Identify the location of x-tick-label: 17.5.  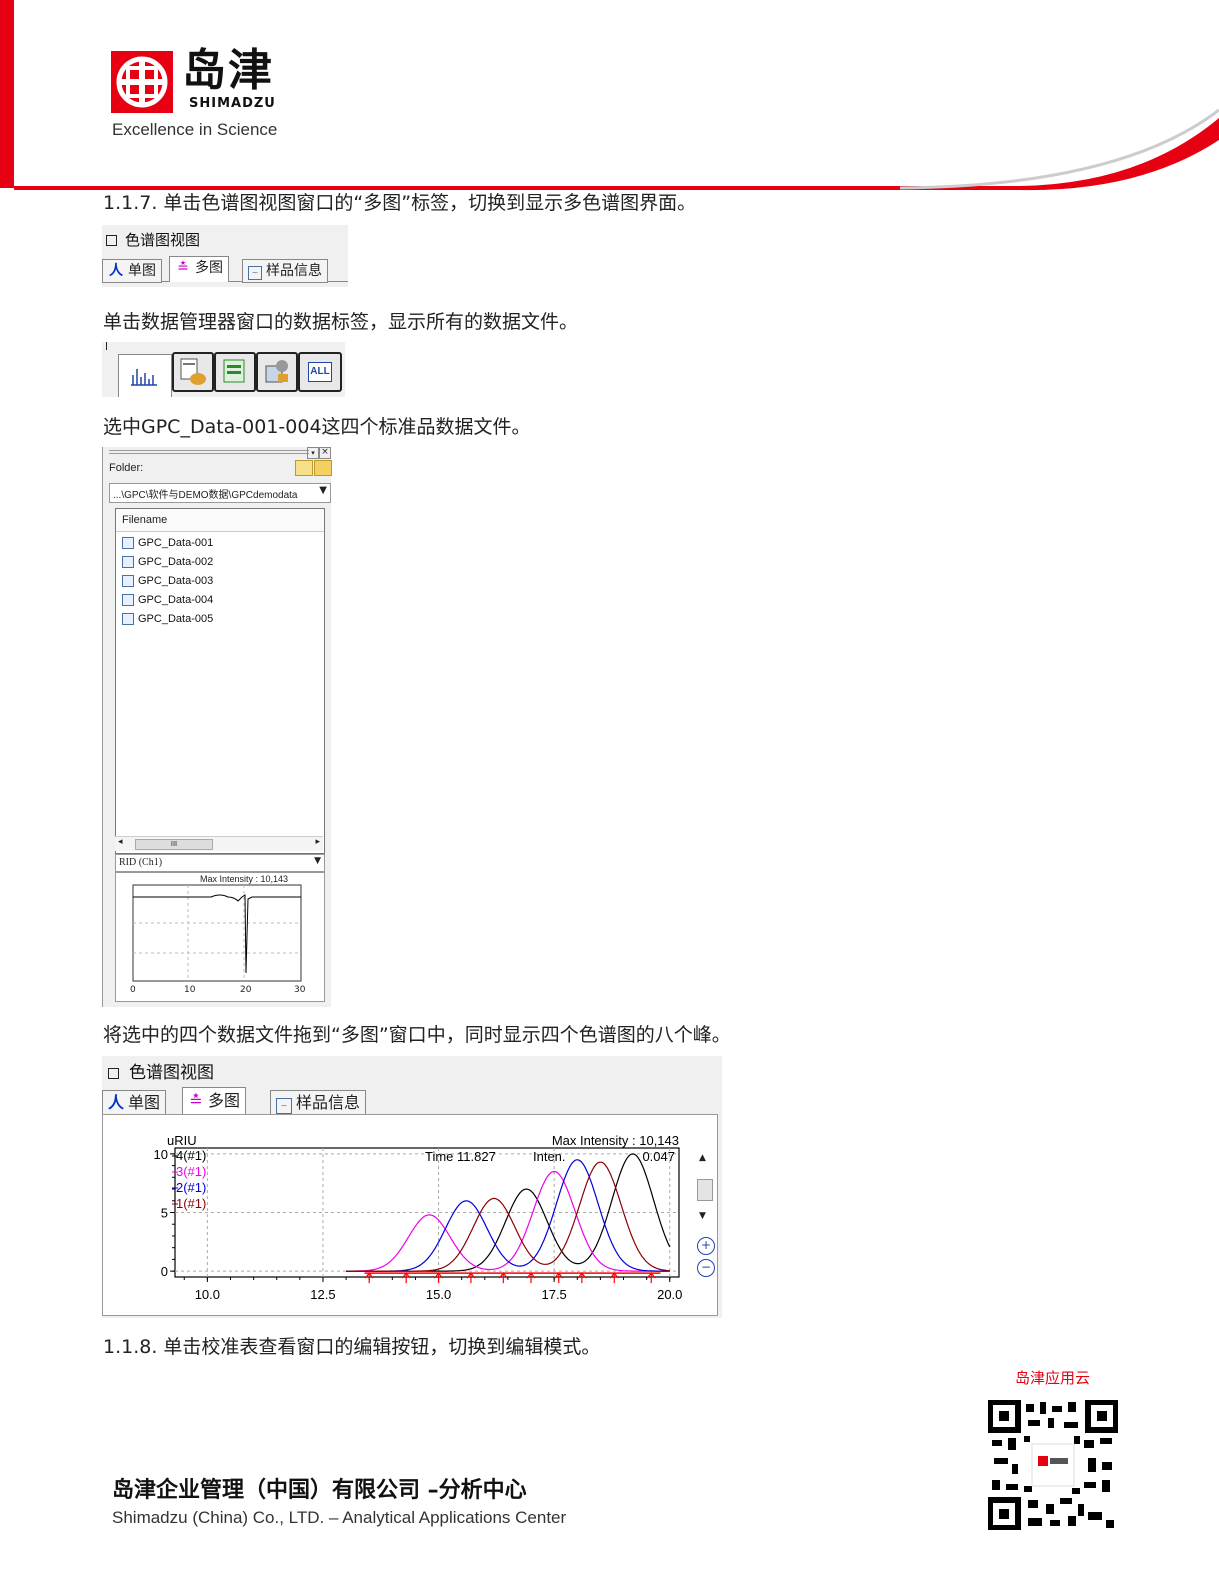
(553, 1294).